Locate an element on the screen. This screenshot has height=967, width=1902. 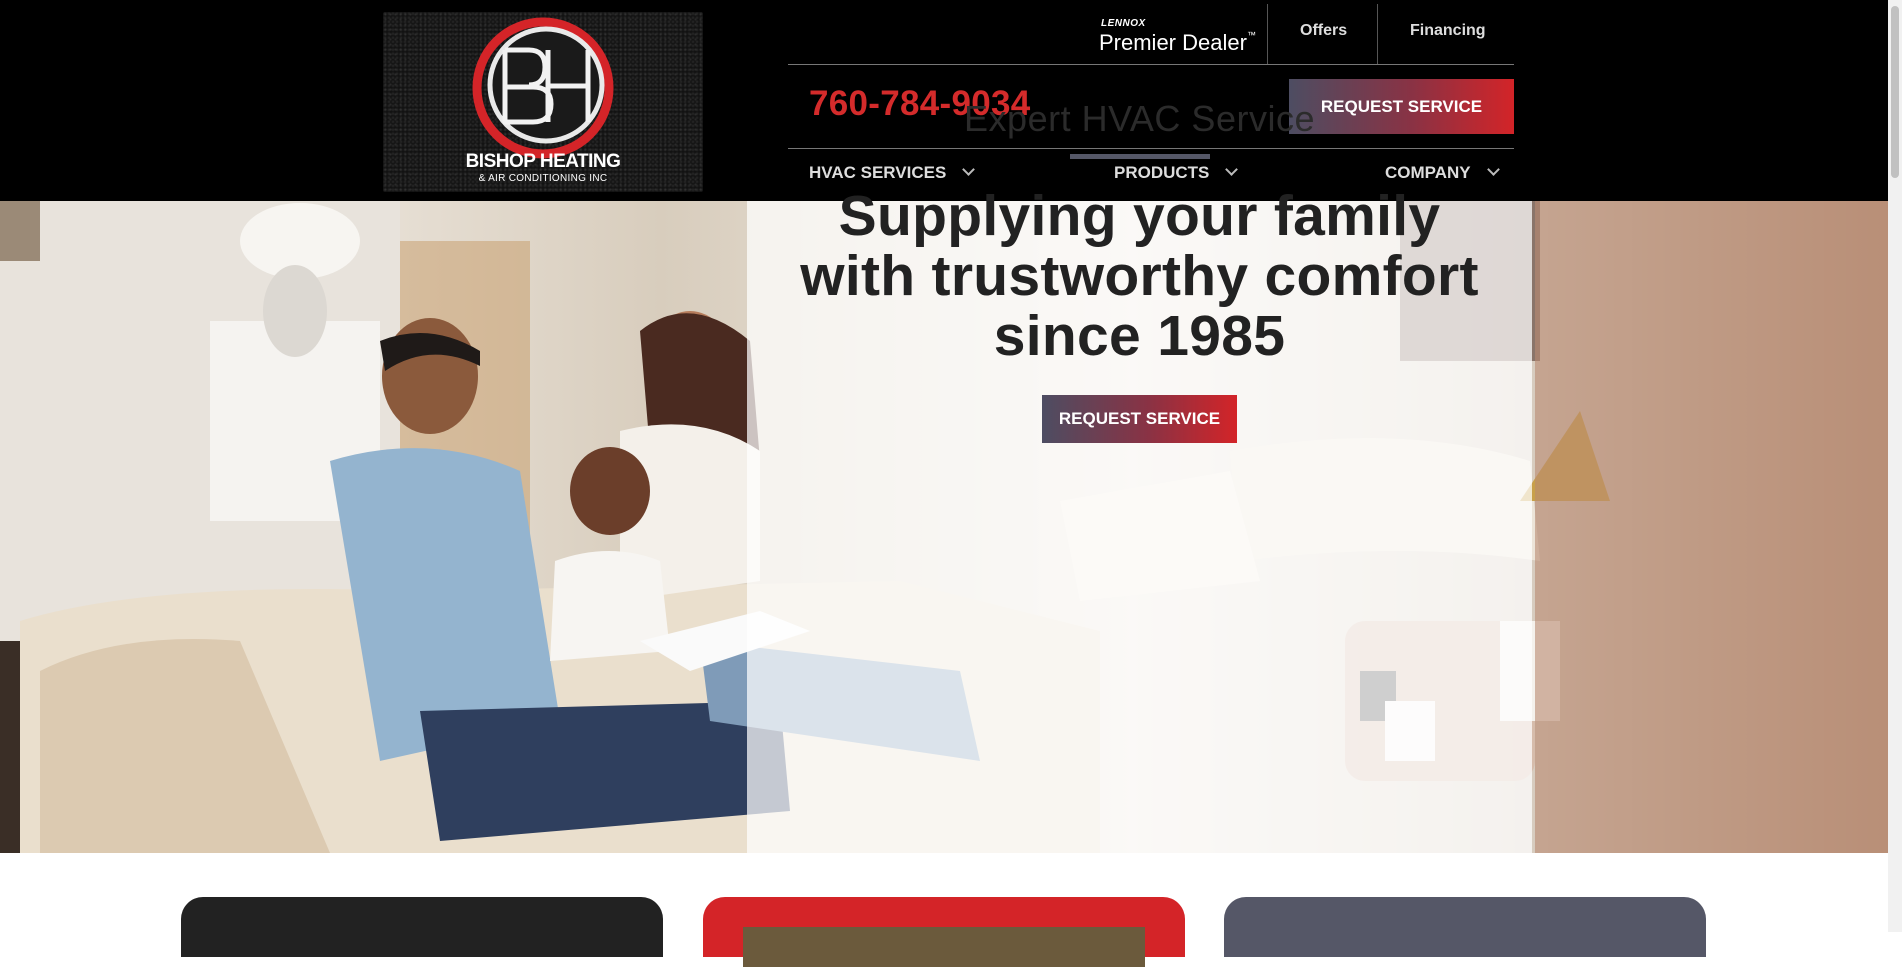
feature-card-image is located at coordinates (944, 947).